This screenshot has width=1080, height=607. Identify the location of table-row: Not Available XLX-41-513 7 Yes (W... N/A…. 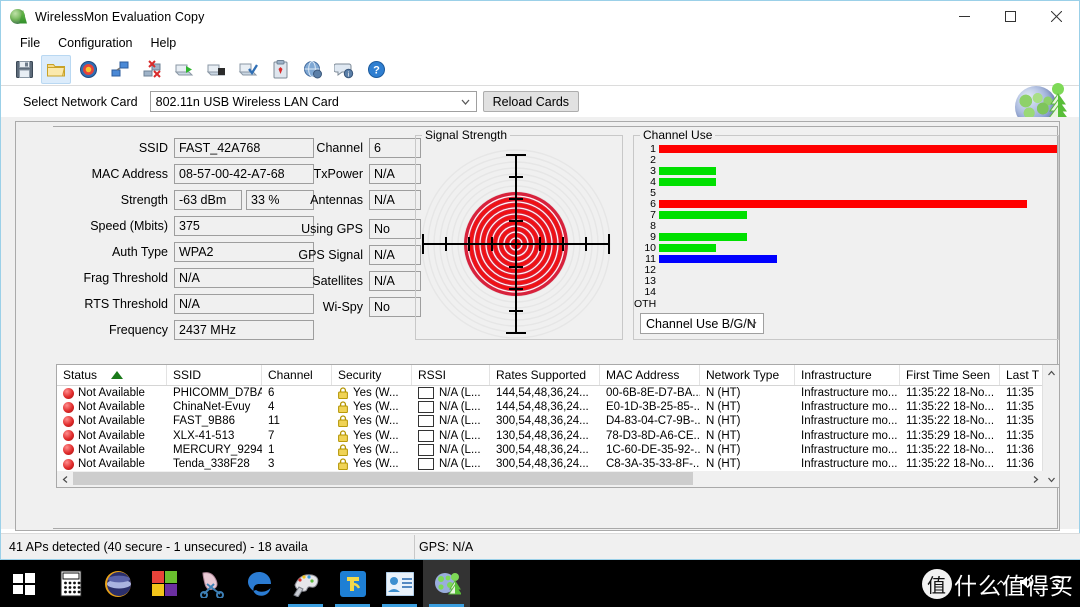
(558, 436).